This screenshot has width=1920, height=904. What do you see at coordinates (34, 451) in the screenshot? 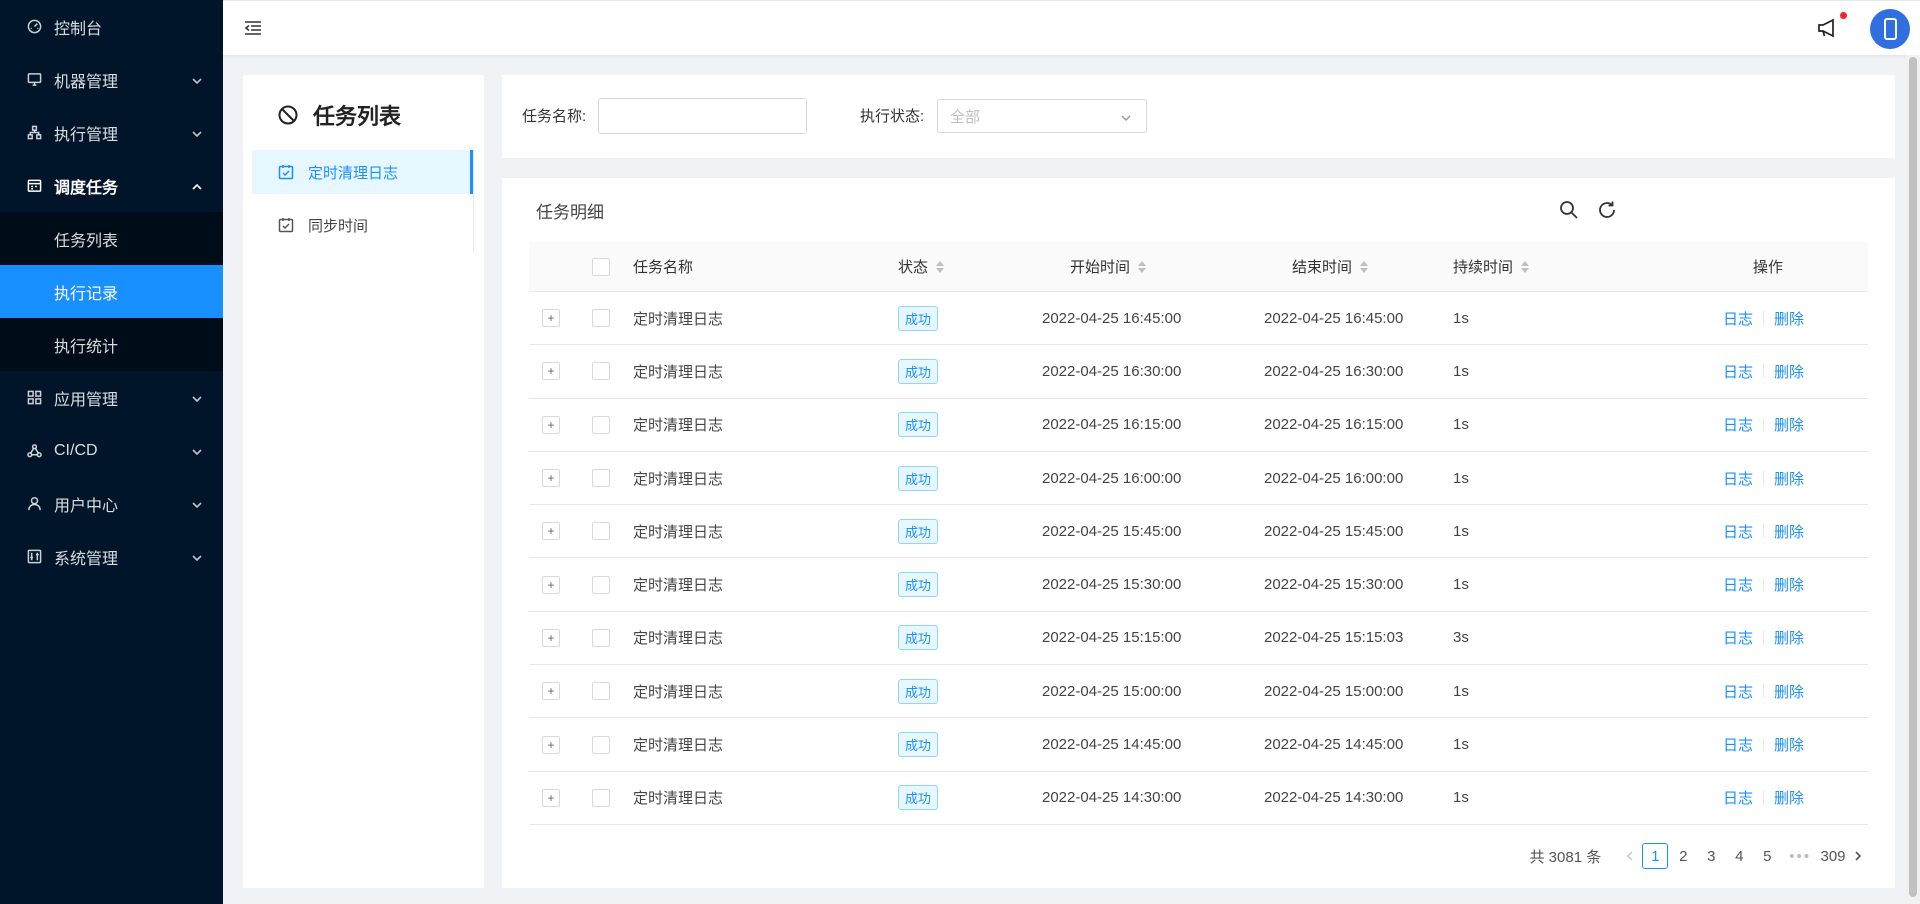
I see `deployment-icon` at bounding box center [34, 451].